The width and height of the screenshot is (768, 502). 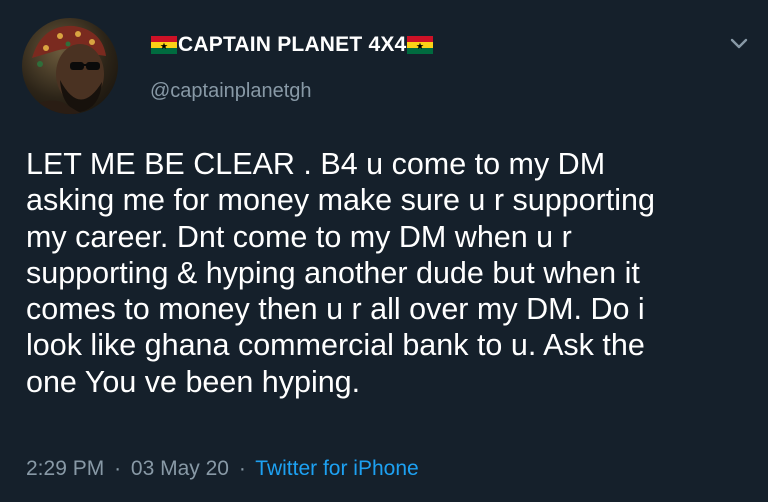 I want to click on avatar, so click(x=70, y=66).